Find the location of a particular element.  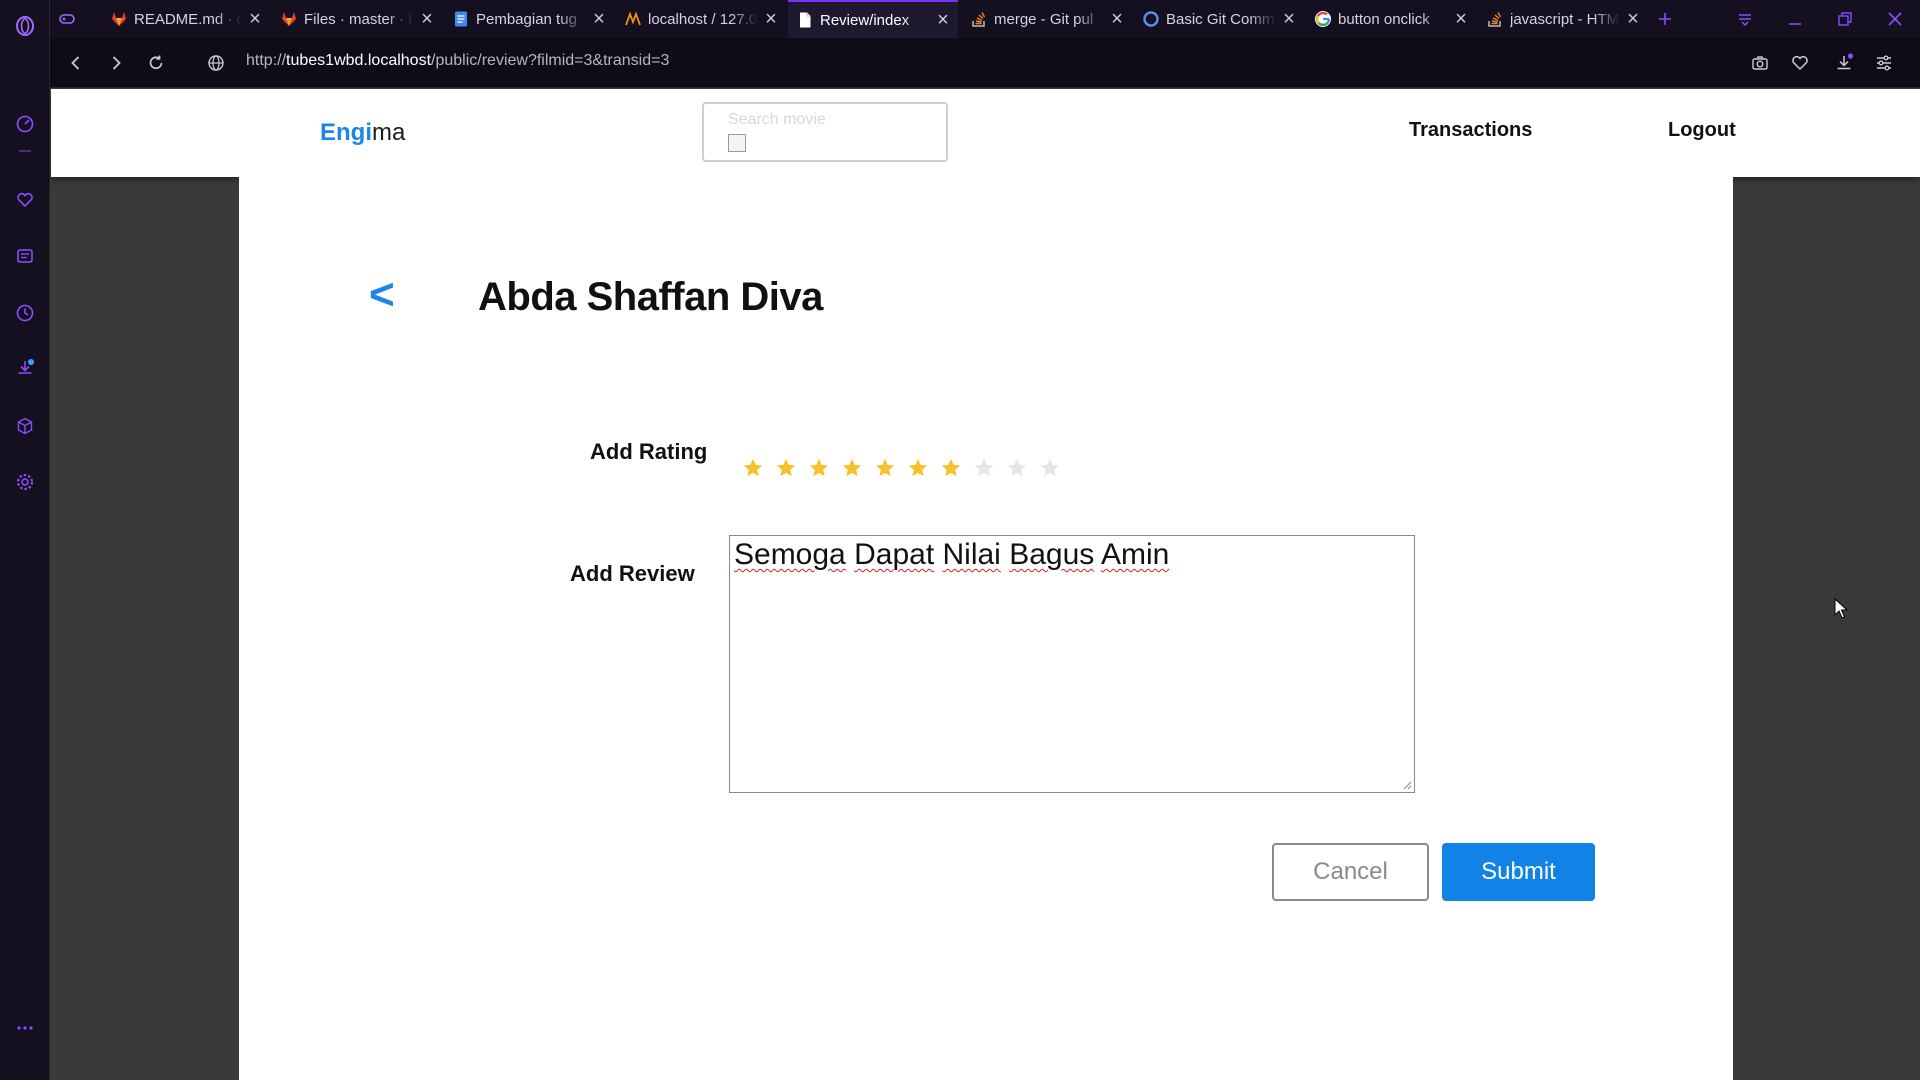

cancel-button: Cancel is located at coordinates (1350, 872).